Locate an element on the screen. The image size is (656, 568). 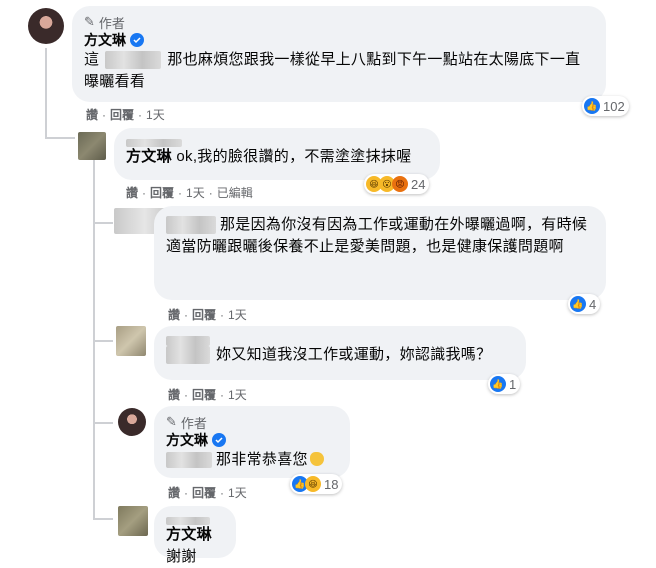
comment-actions: 讚 · 回覆 · 1天 · 已編輯 is located at coordinates (189, 192).